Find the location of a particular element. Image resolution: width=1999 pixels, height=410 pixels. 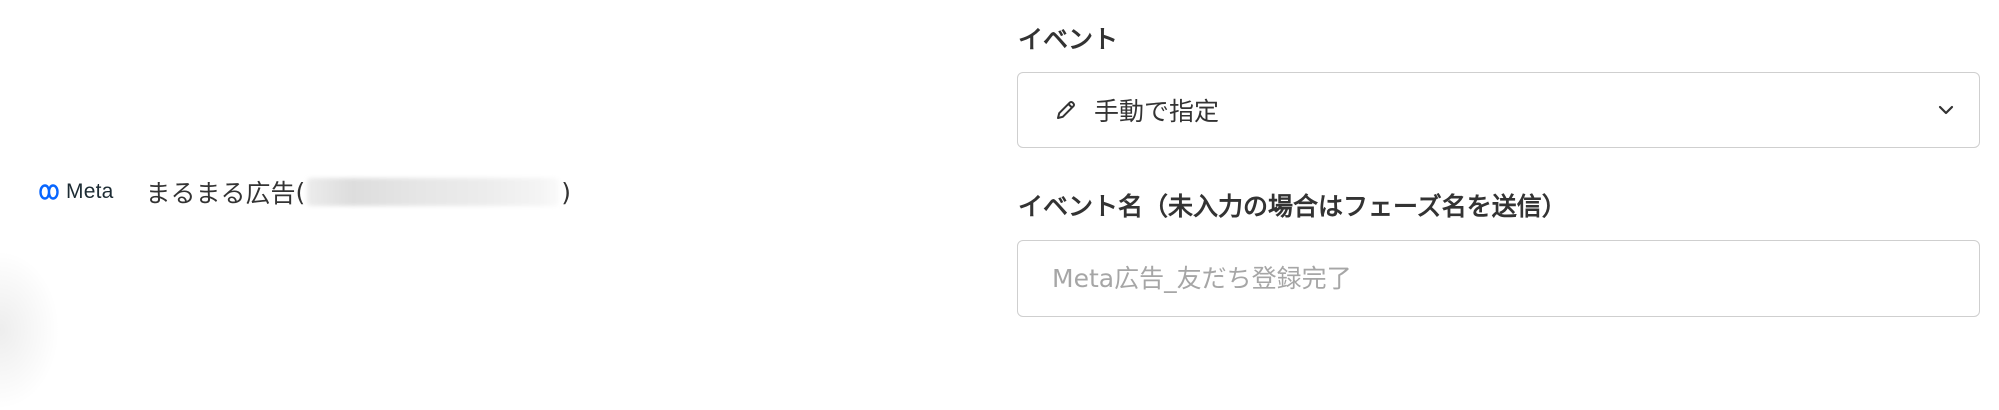

meta-logo-text: Meta is located at coordinates (90, 191).